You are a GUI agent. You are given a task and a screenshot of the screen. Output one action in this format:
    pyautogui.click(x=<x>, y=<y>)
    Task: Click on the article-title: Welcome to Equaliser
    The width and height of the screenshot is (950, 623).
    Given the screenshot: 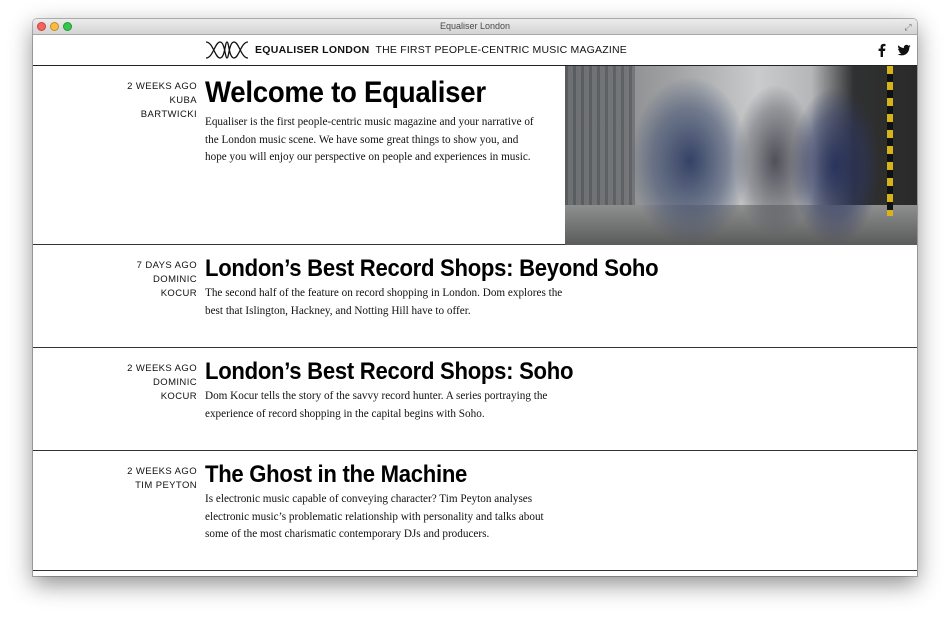 What is the action you would take?
    pyautogui.click(x=357, y=93)
    